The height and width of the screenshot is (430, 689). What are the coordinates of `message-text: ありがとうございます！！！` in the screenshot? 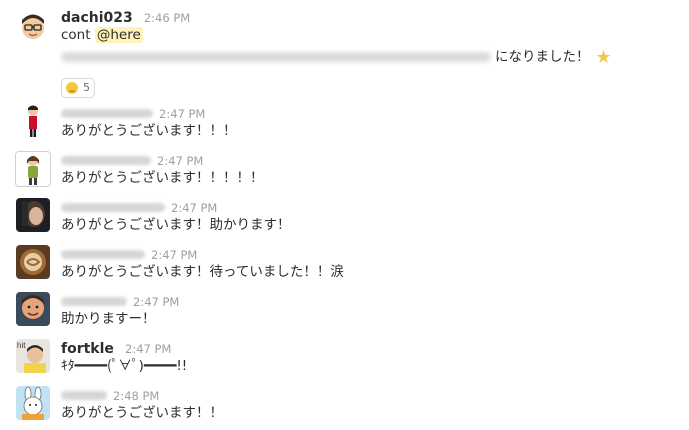 It's located at (149, 131).